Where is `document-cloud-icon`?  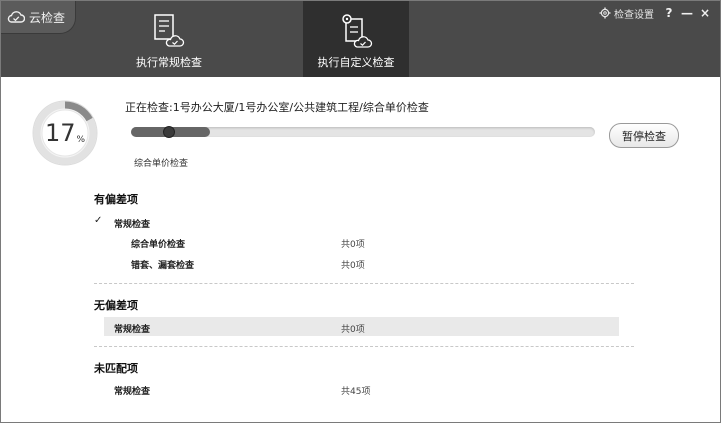 document-cloud-icon is located at coordinates (169, 30).